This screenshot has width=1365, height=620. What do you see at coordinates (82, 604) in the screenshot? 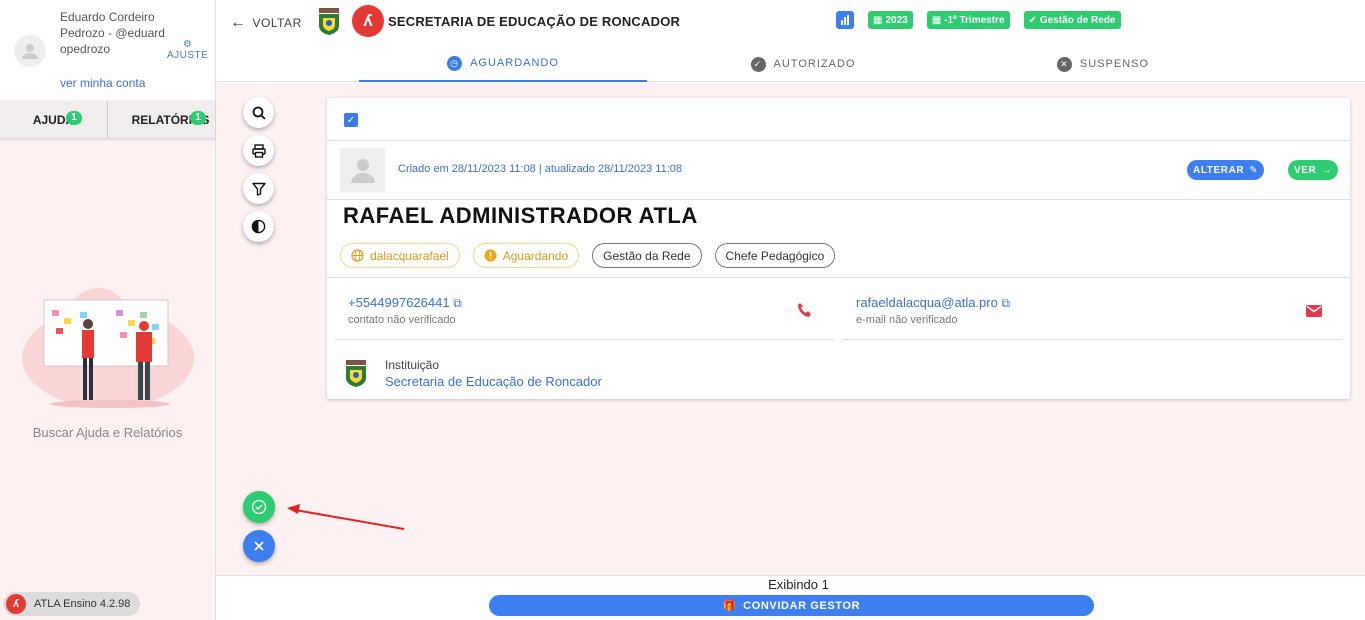
I see `version-label: ATLA Ensino 4.2.98` at bounding box center [82, 604].